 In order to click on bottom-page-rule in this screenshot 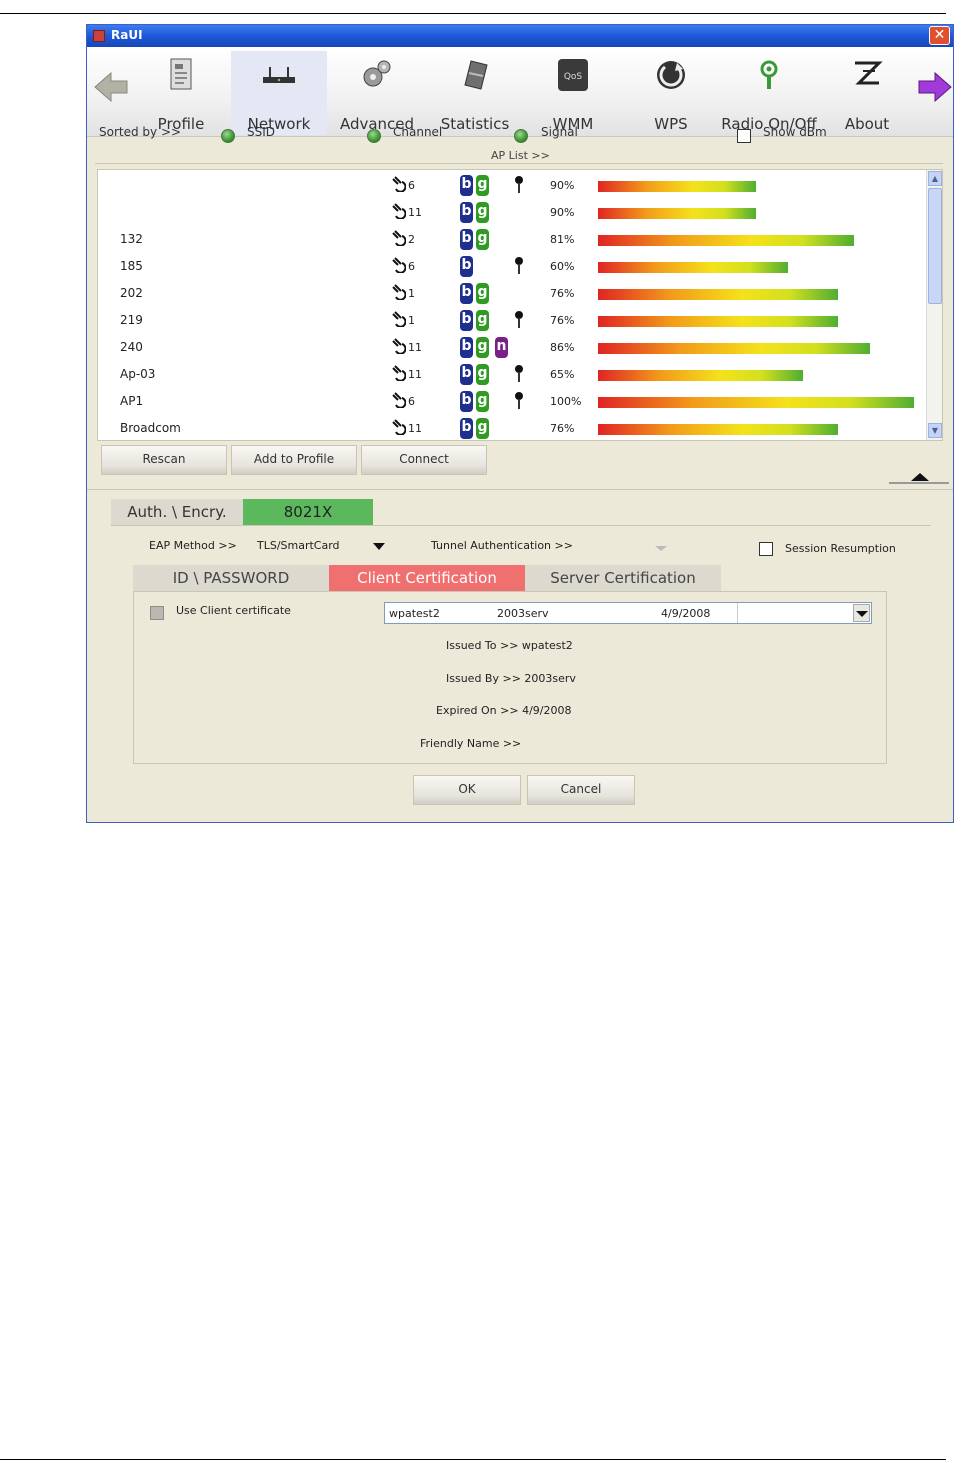, I will do `click(473, 1459)`.